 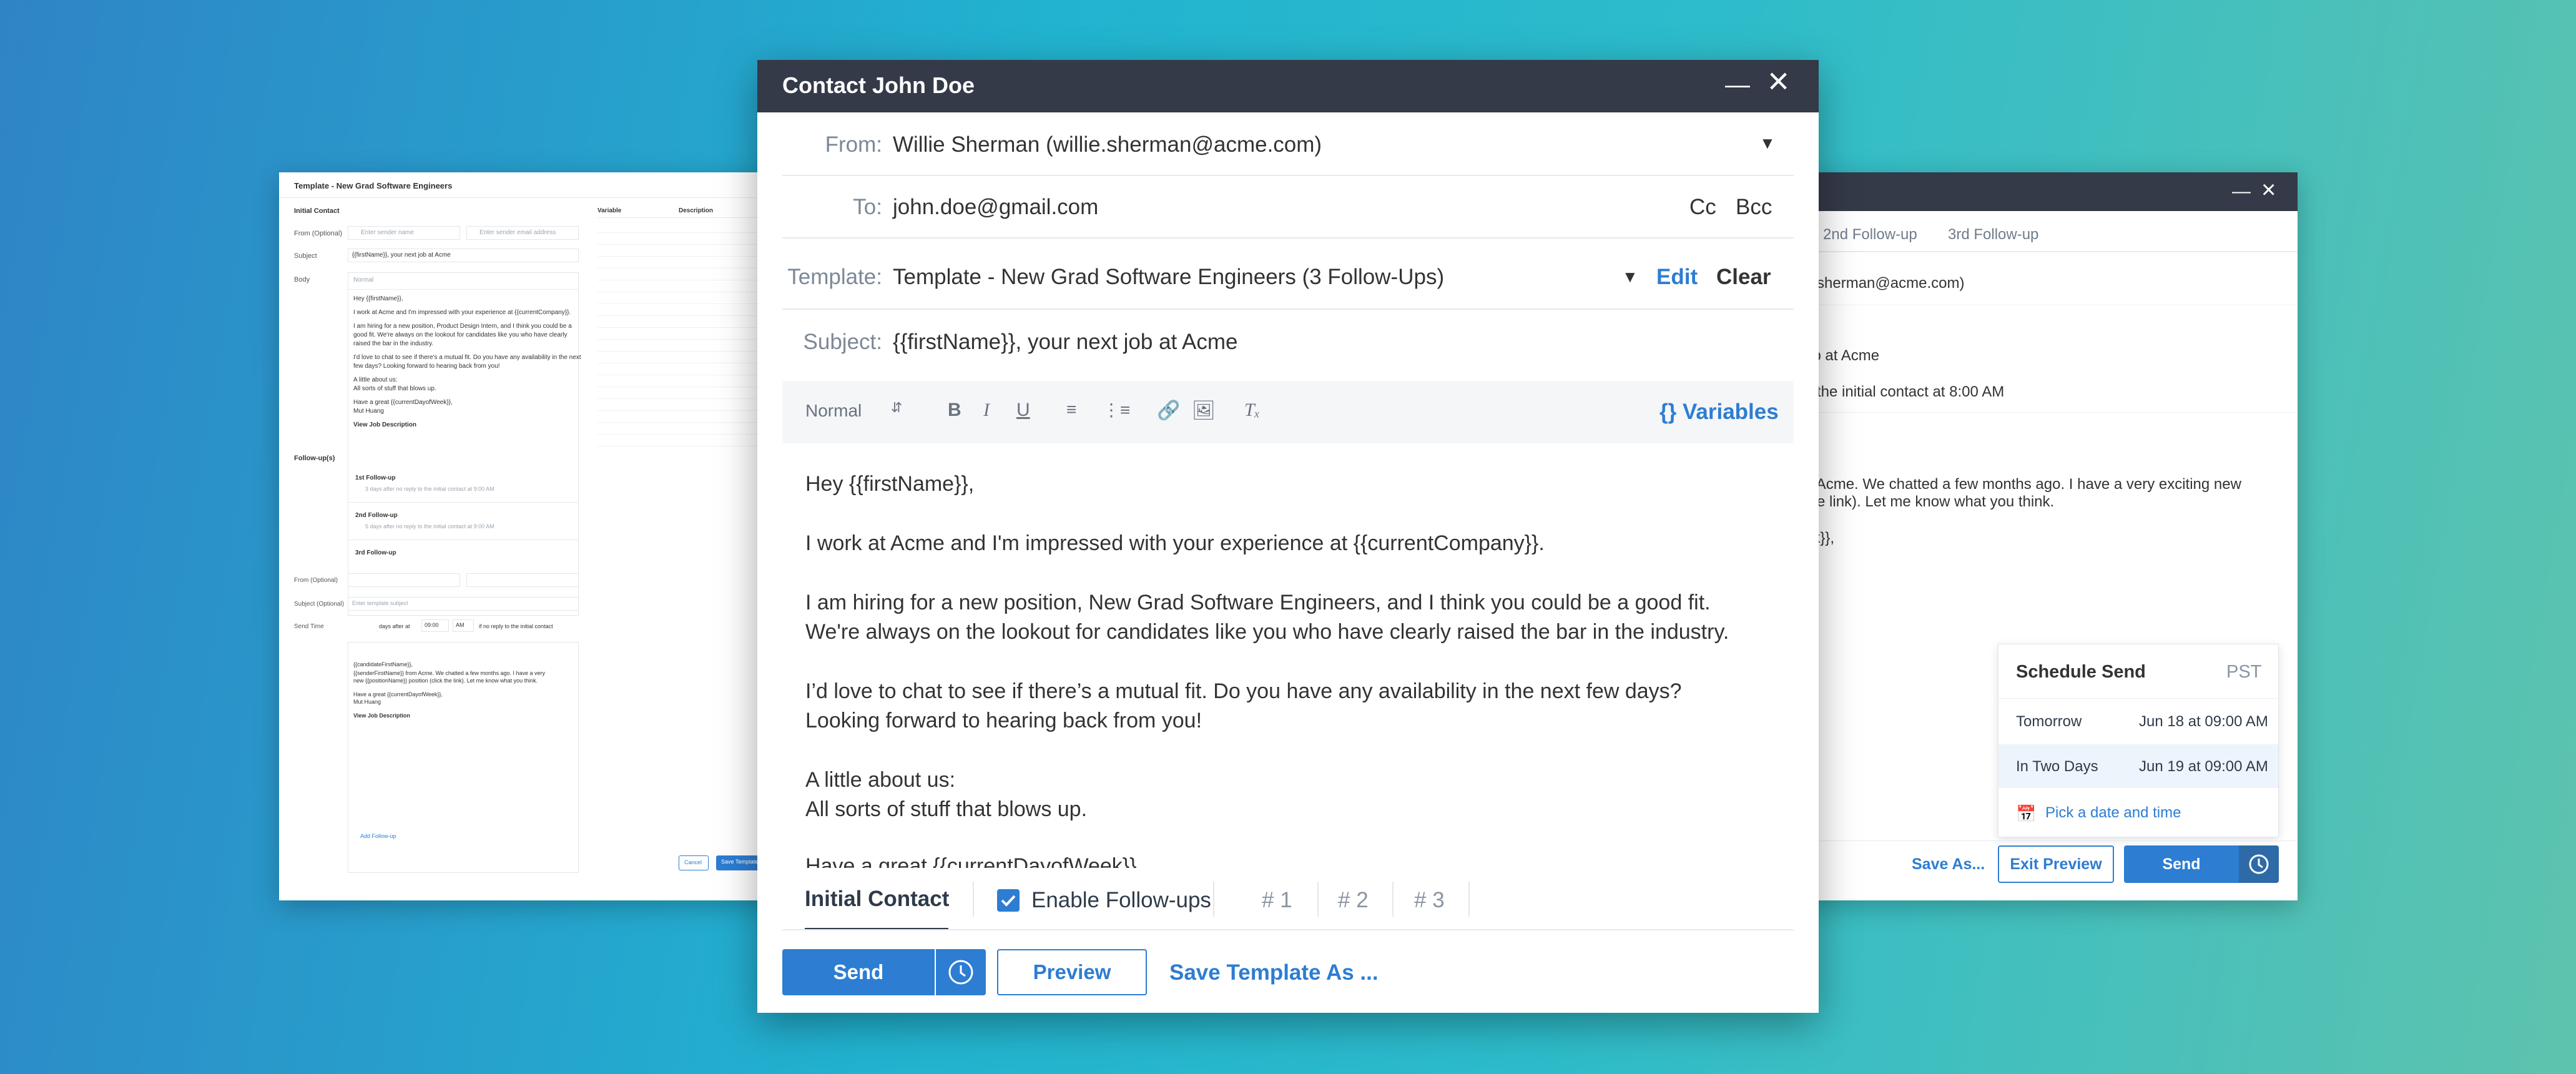 I want to click on description-header: Description, so click(x=696, y=210).